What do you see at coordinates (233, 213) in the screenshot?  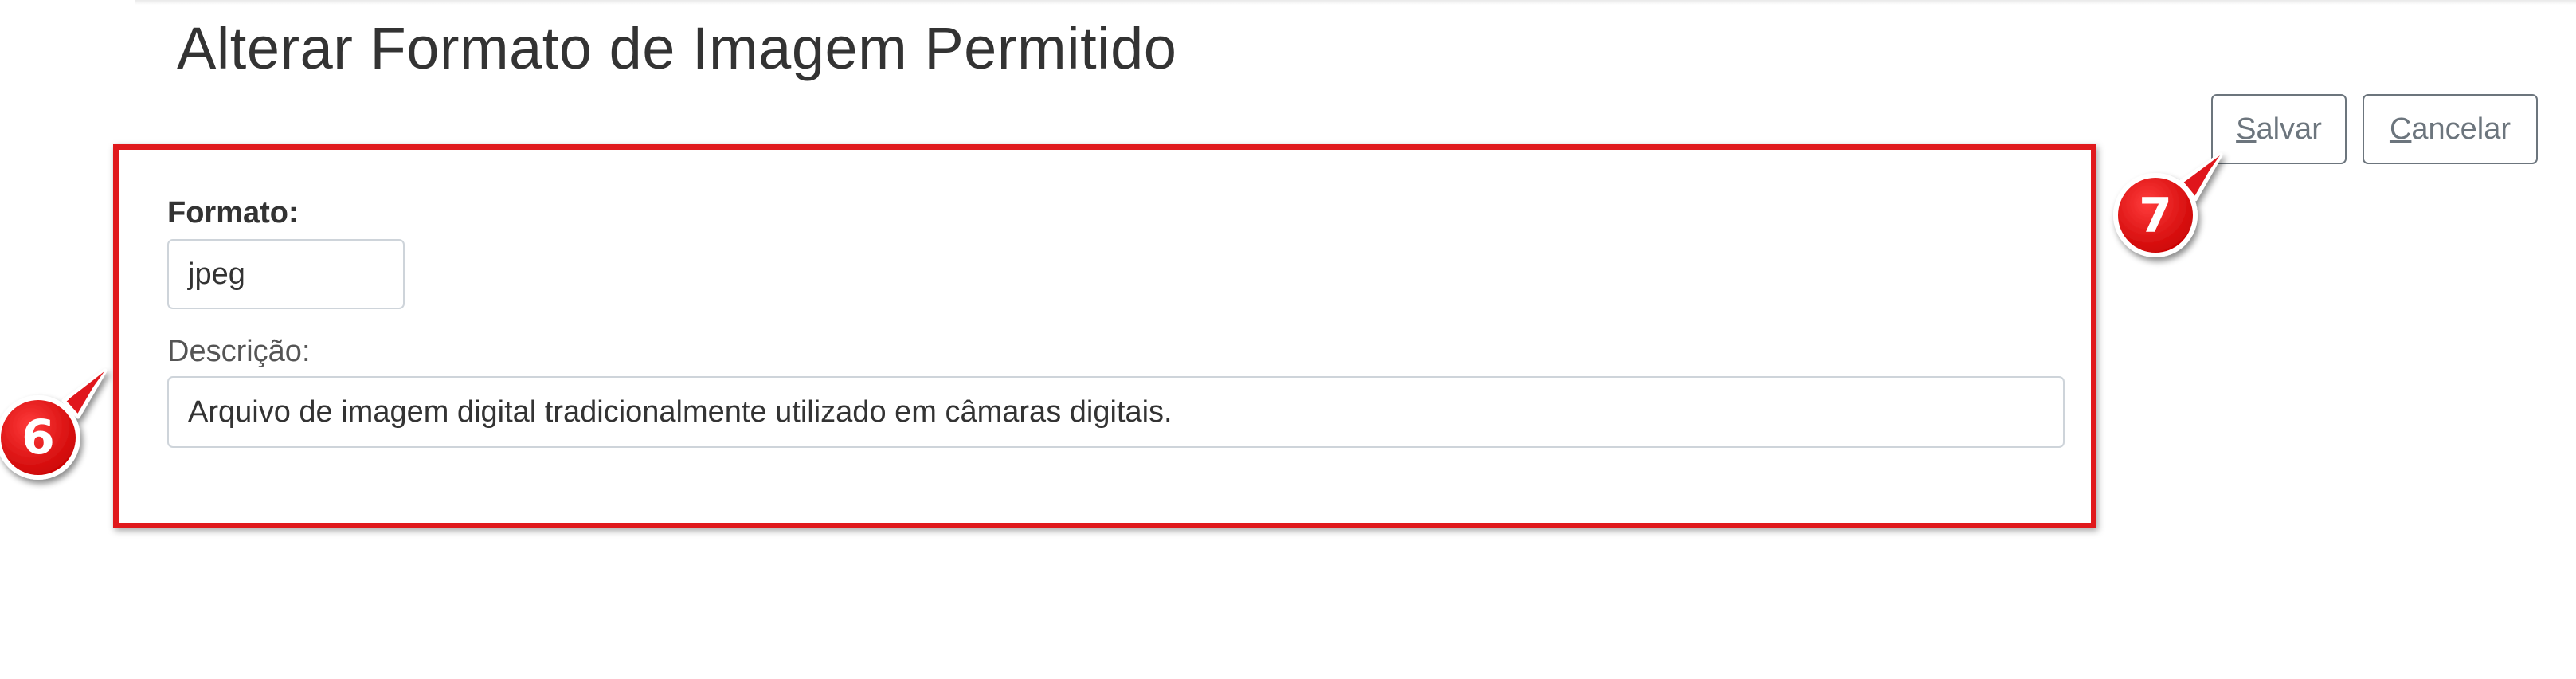 I see `format-label: Formato:` at bounding box center [233, 213].